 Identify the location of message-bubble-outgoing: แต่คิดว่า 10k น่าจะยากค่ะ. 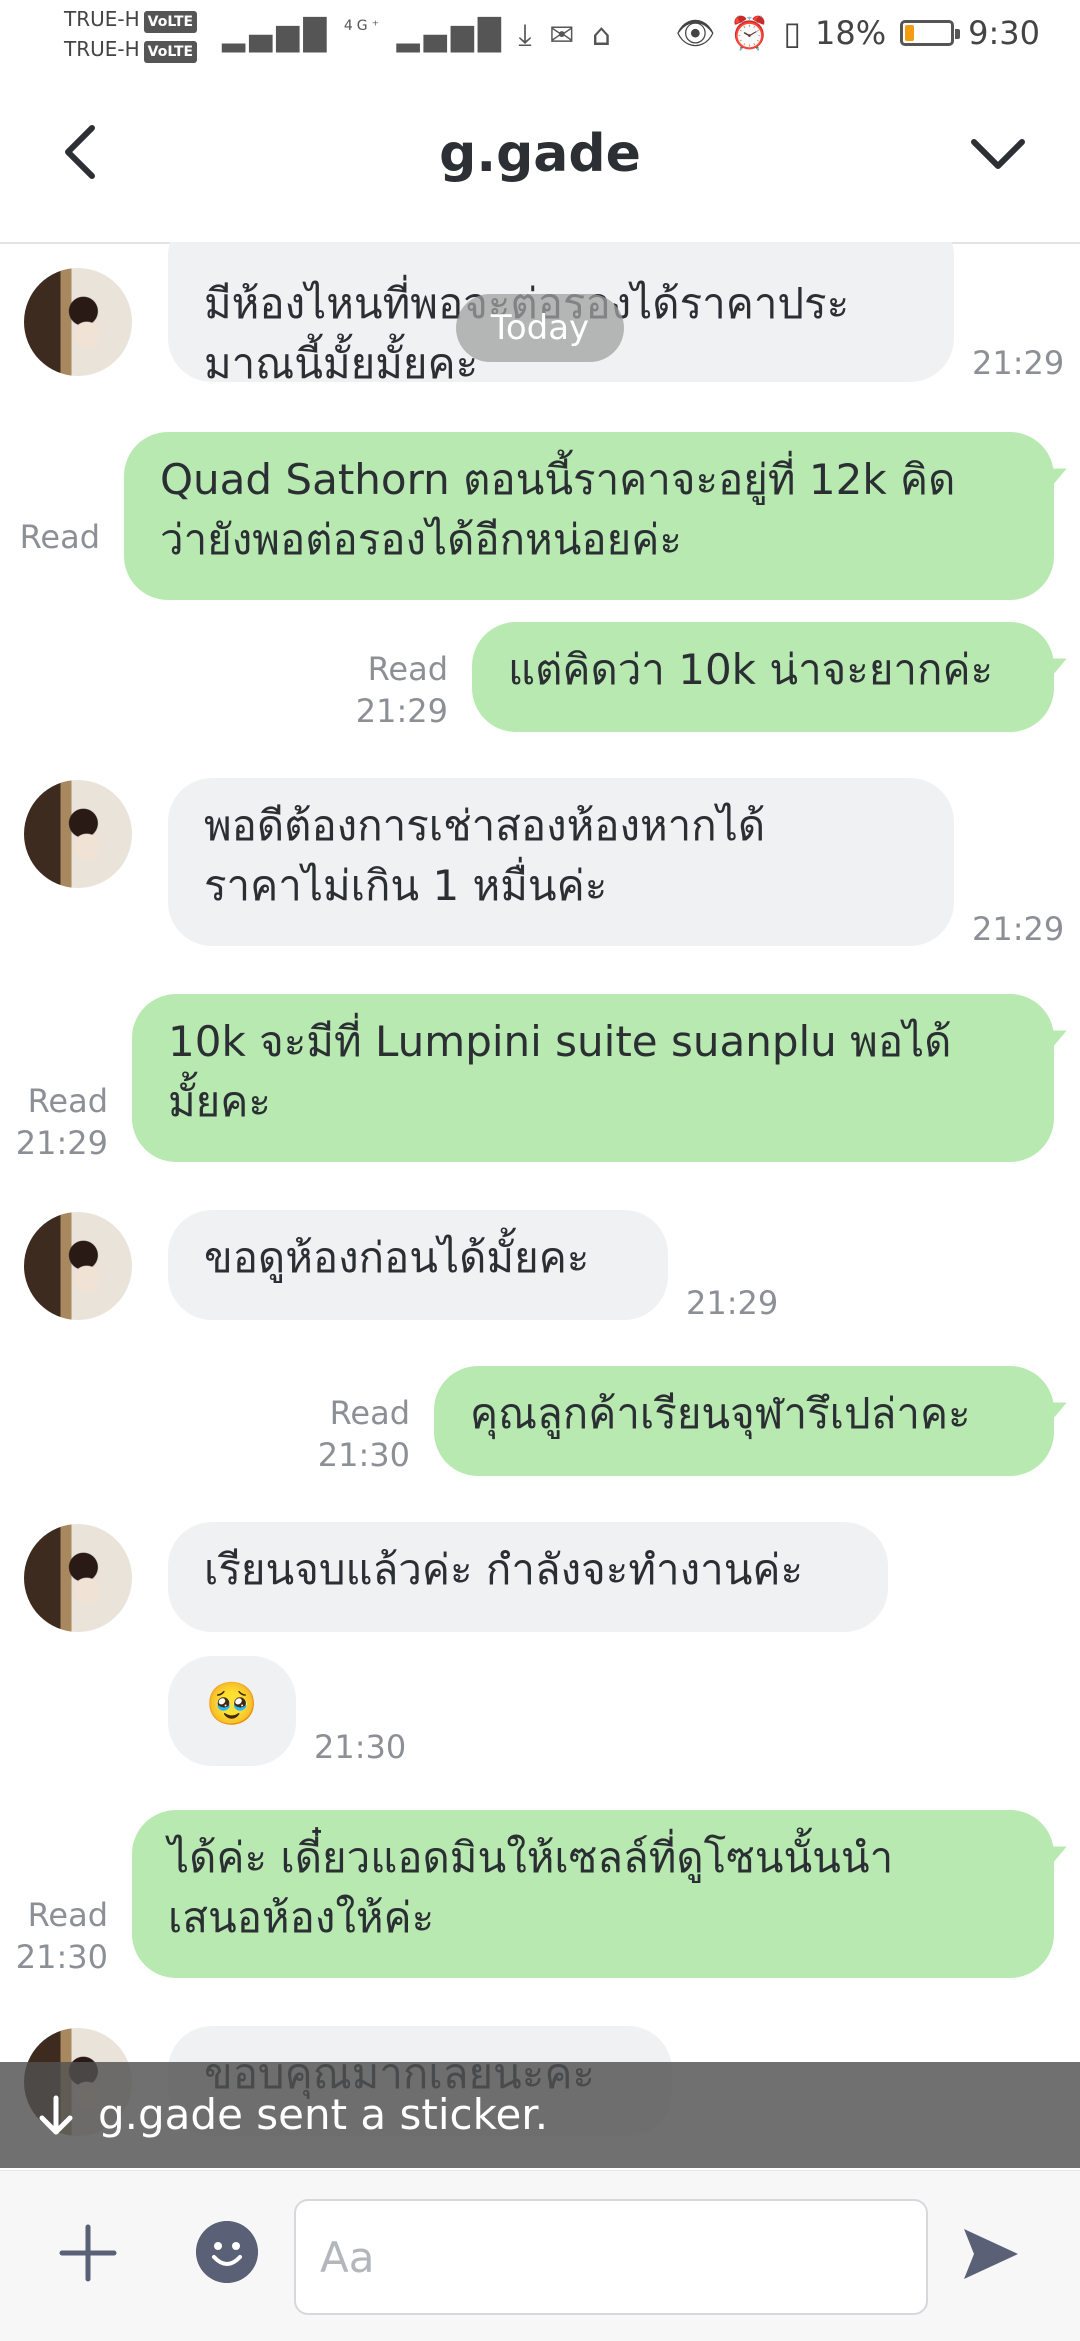
(763, 677).